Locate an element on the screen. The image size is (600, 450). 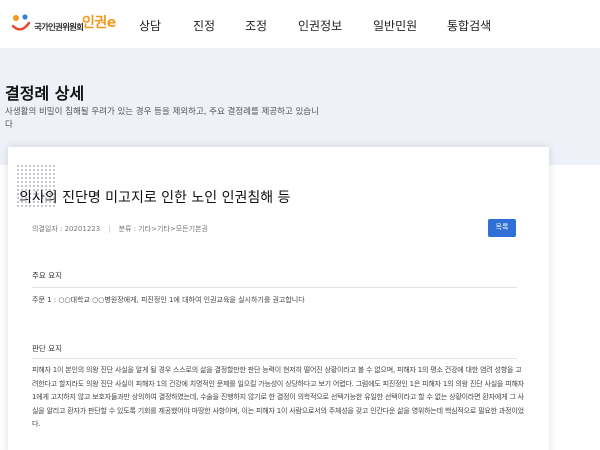
nav-item-search: 통합검색 is located at coordinates (469, 25).